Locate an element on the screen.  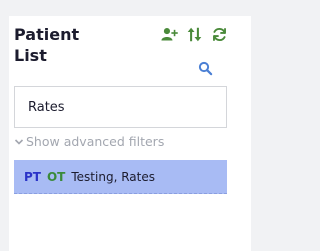
advanced-filters-toggle: Show advanced filters is located at coordinates (89, 141).